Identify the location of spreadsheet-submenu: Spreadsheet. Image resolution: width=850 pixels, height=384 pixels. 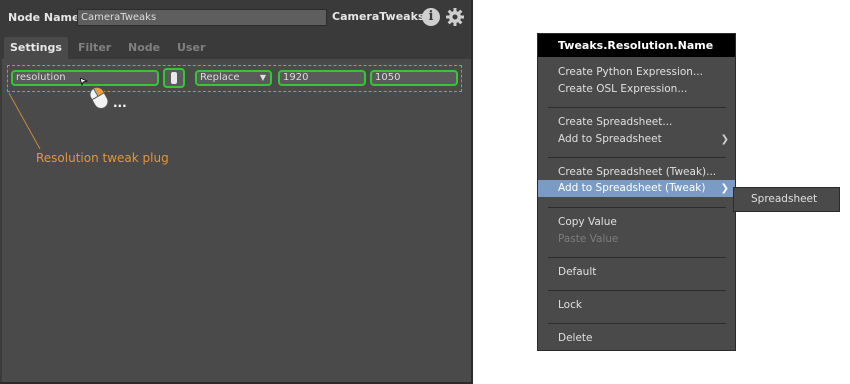
(786, 199).